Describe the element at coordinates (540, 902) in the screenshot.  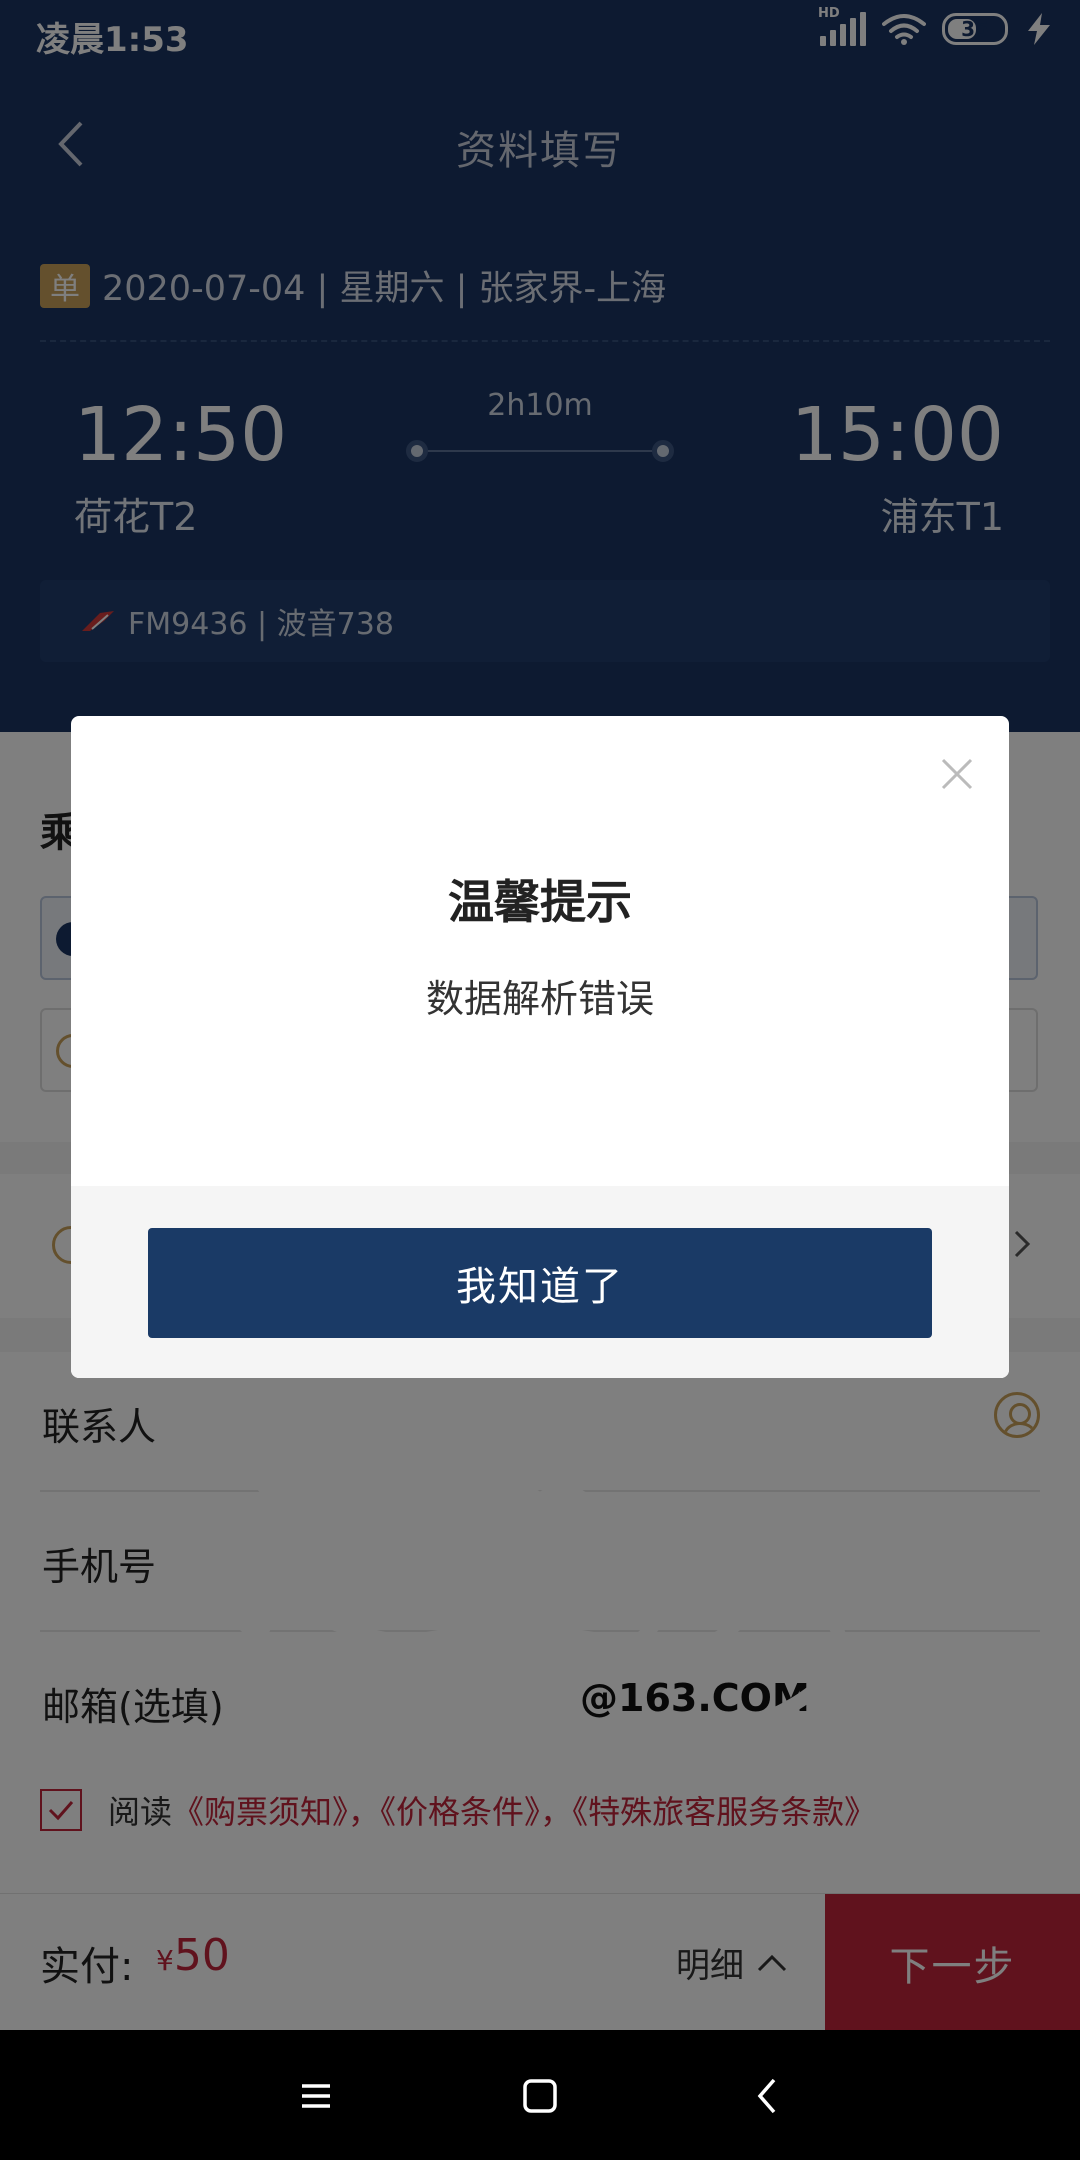
I see `dialog-title: 温馨提示` at that location.